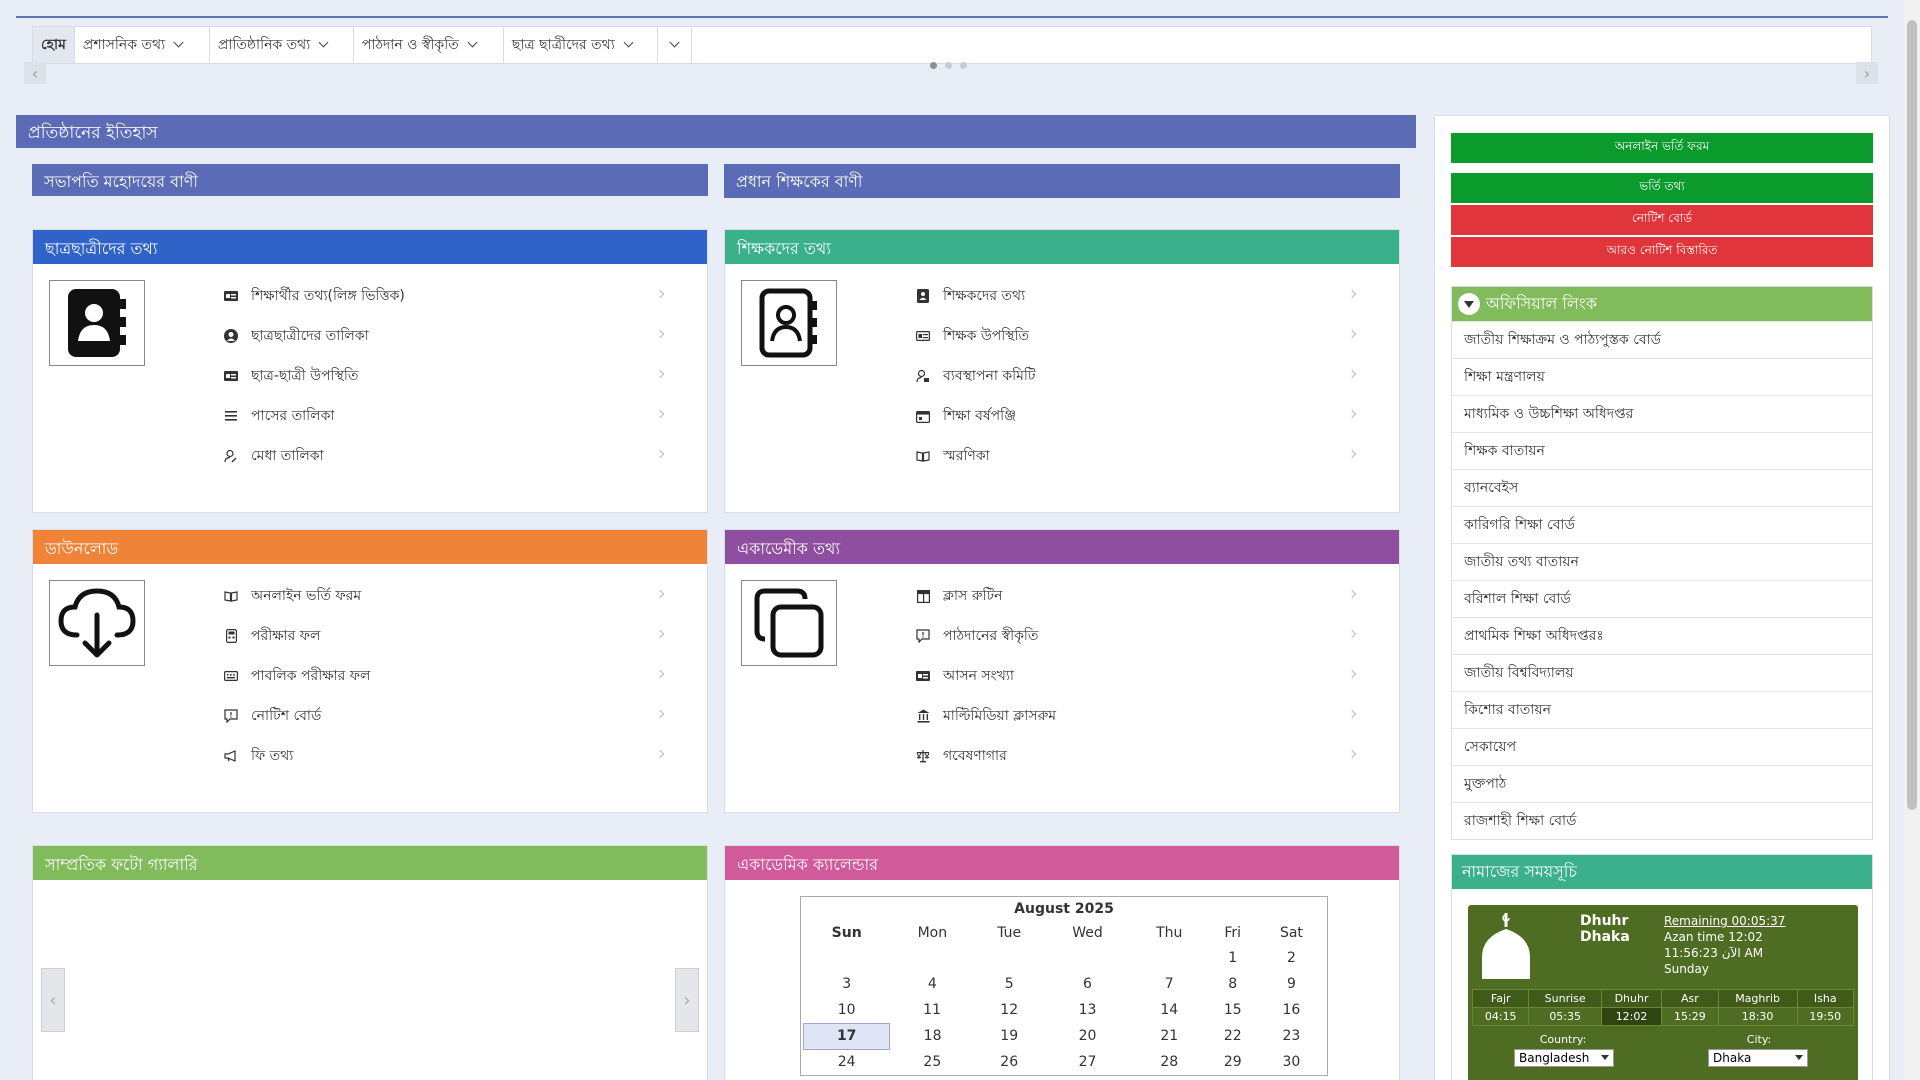 This screenshot has height=1080, width=1920. I want to click on gallery-next-button: ›, so click(687, 1000).